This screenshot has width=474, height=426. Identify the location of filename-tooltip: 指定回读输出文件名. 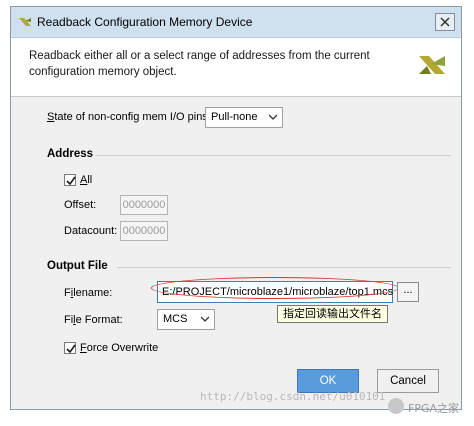
(332, 314).